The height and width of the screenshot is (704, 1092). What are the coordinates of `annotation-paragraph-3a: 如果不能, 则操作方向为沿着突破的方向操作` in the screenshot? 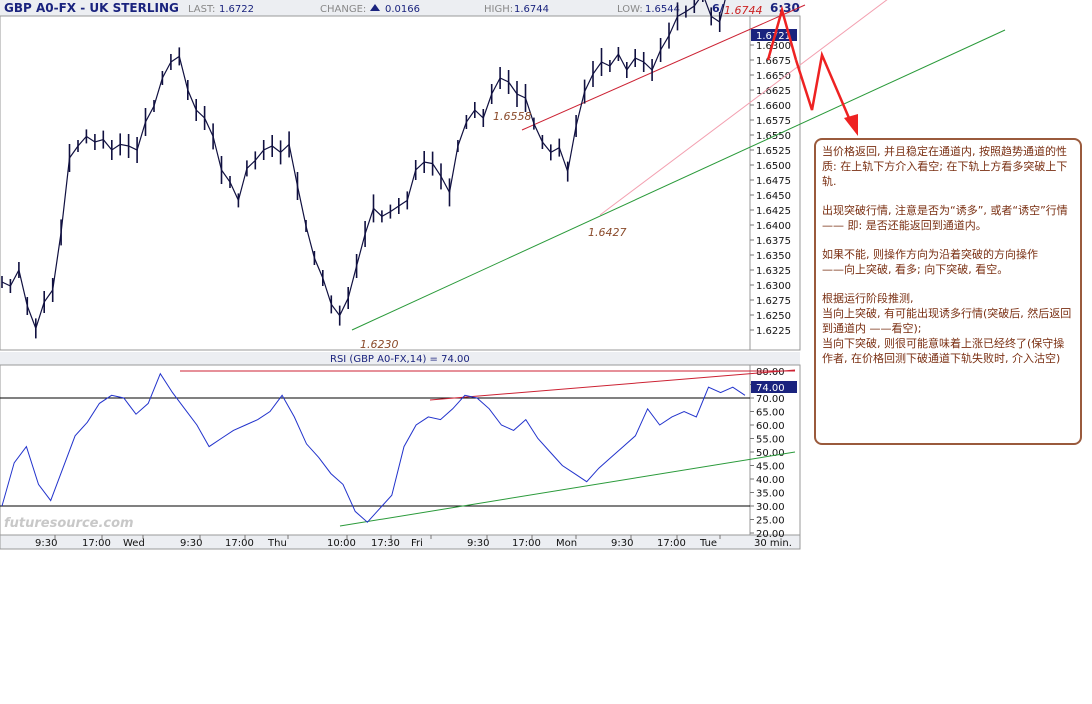 It's located at (930, 254).